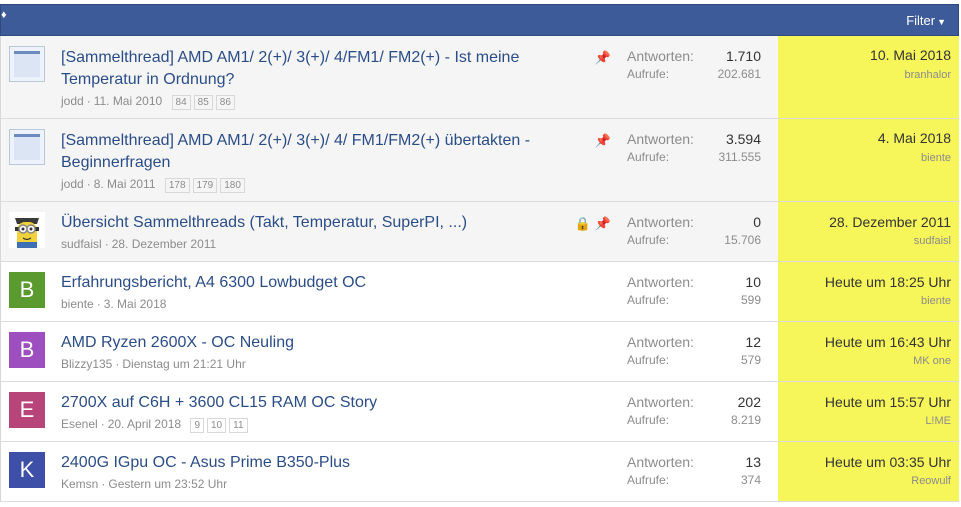 The height and width of the screenshot is (507, 961). I want to click on views-count: 8.219, so click(745, 420).